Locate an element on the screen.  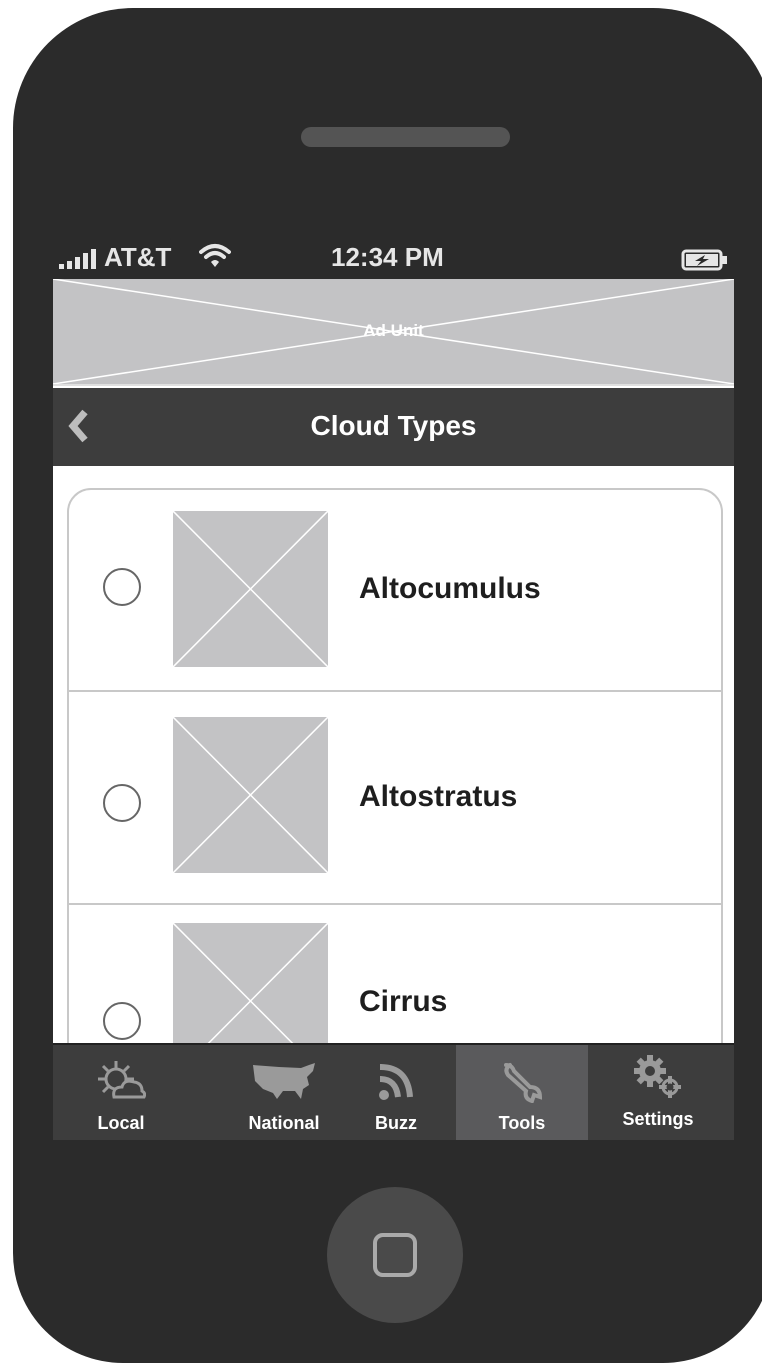
tab-buzz-label: Buzz is located at coordinates (396, 1123).